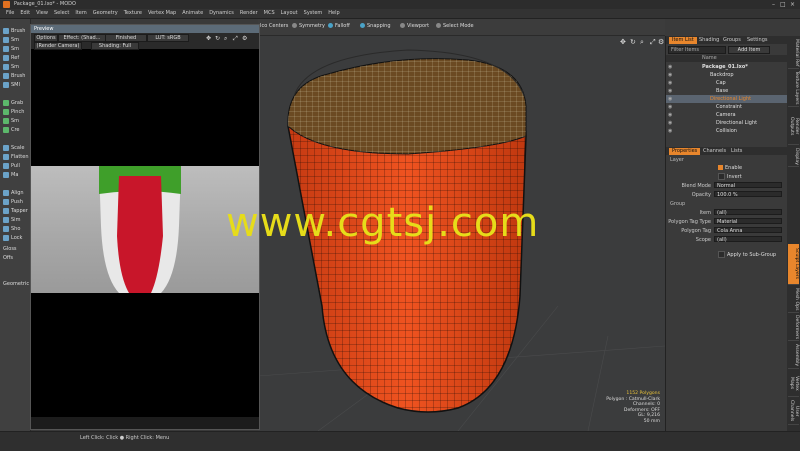 The width and height of the screenshot is (800, 451). Describe the element at coordinates (793, 327) in the screenshot. I see `vtab-deformers: Deformers` at that location.